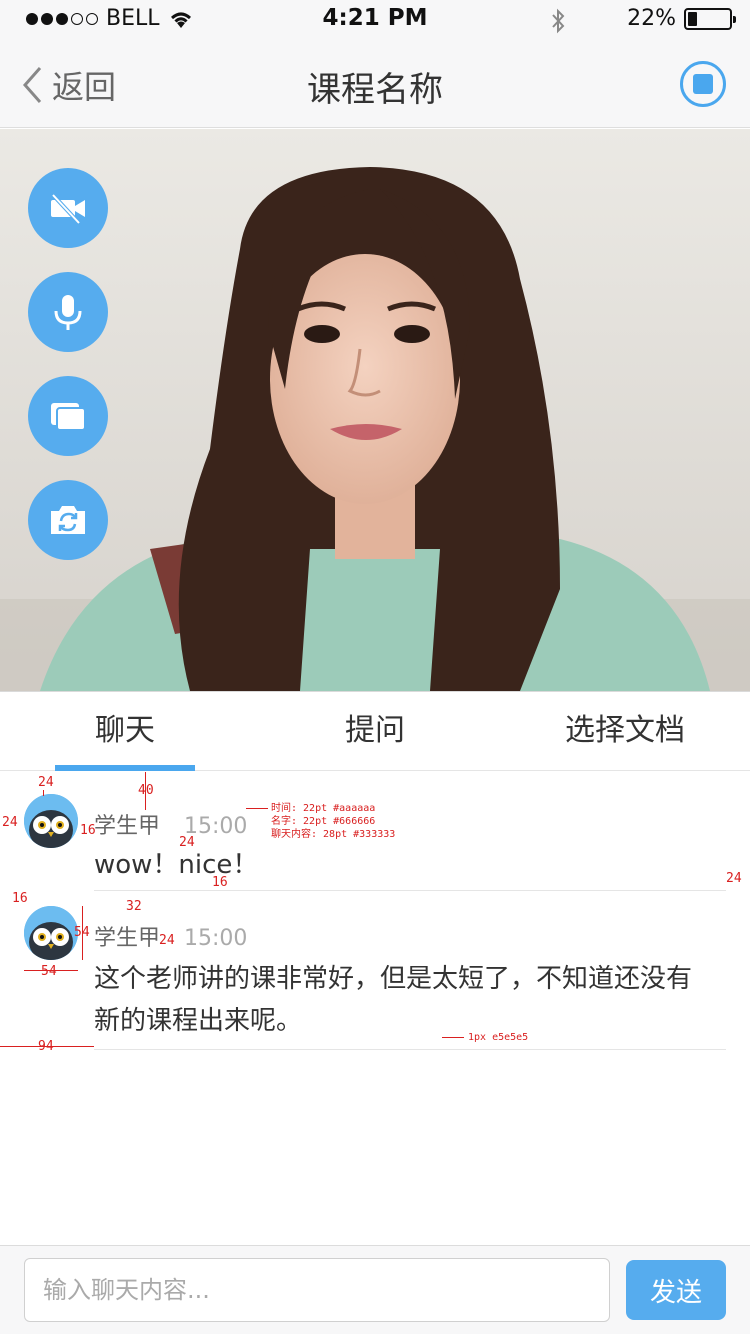 Image resolution: width=750 pixels, height=1334 pixels. Describe the element at coordinates (498, 1037) in the screenshot. I see `annotation-note-divider: 1px e5e5e5` at that location.